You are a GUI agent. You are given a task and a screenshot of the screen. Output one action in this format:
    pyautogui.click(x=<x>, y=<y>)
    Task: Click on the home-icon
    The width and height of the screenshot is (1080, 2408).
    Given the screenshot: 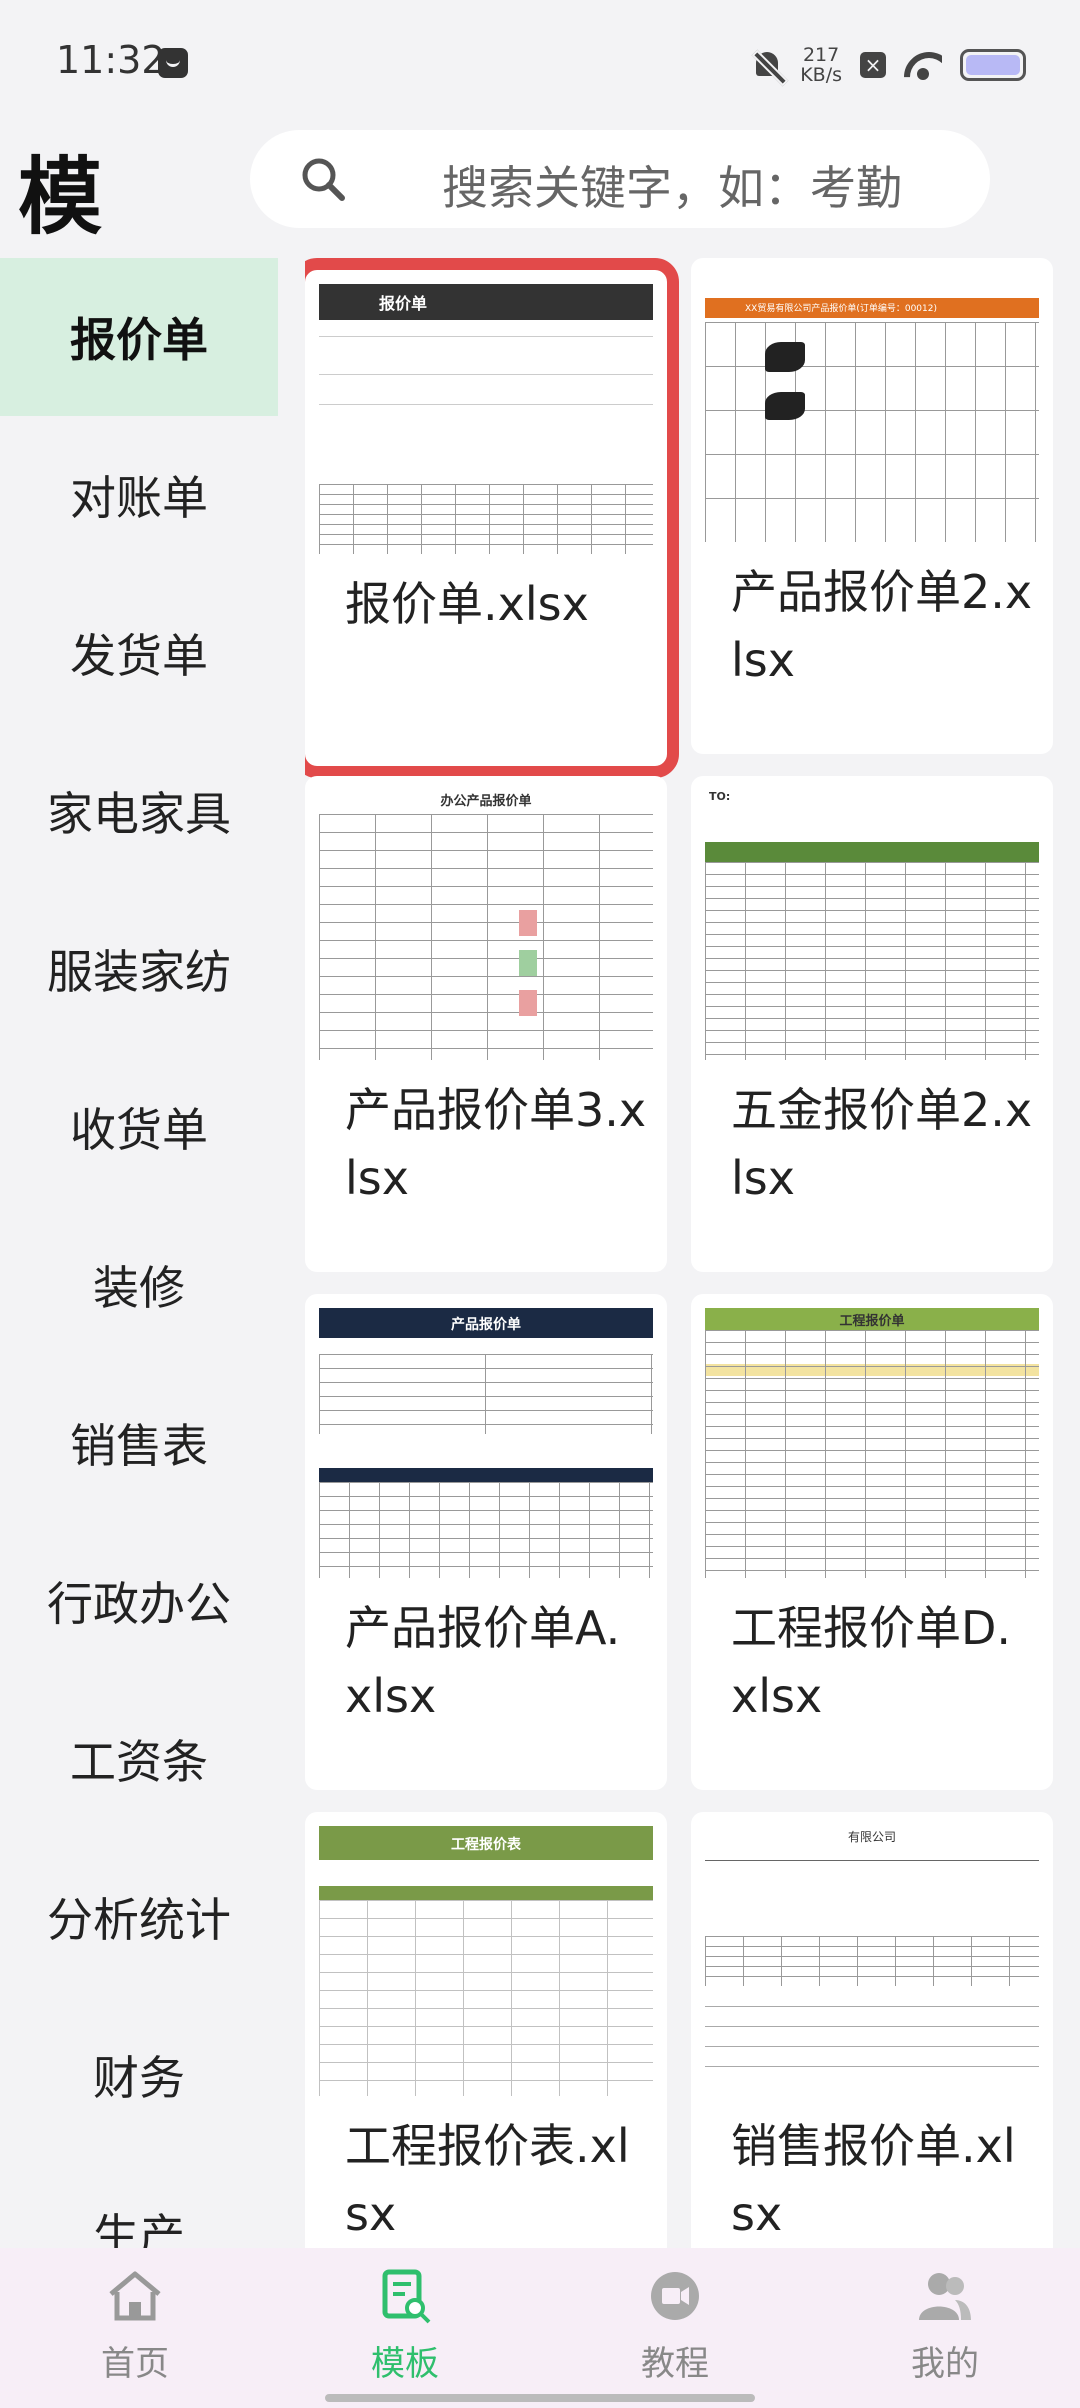 What is the action you would take?
    pyautogui.click(x=135, y=2296)
    